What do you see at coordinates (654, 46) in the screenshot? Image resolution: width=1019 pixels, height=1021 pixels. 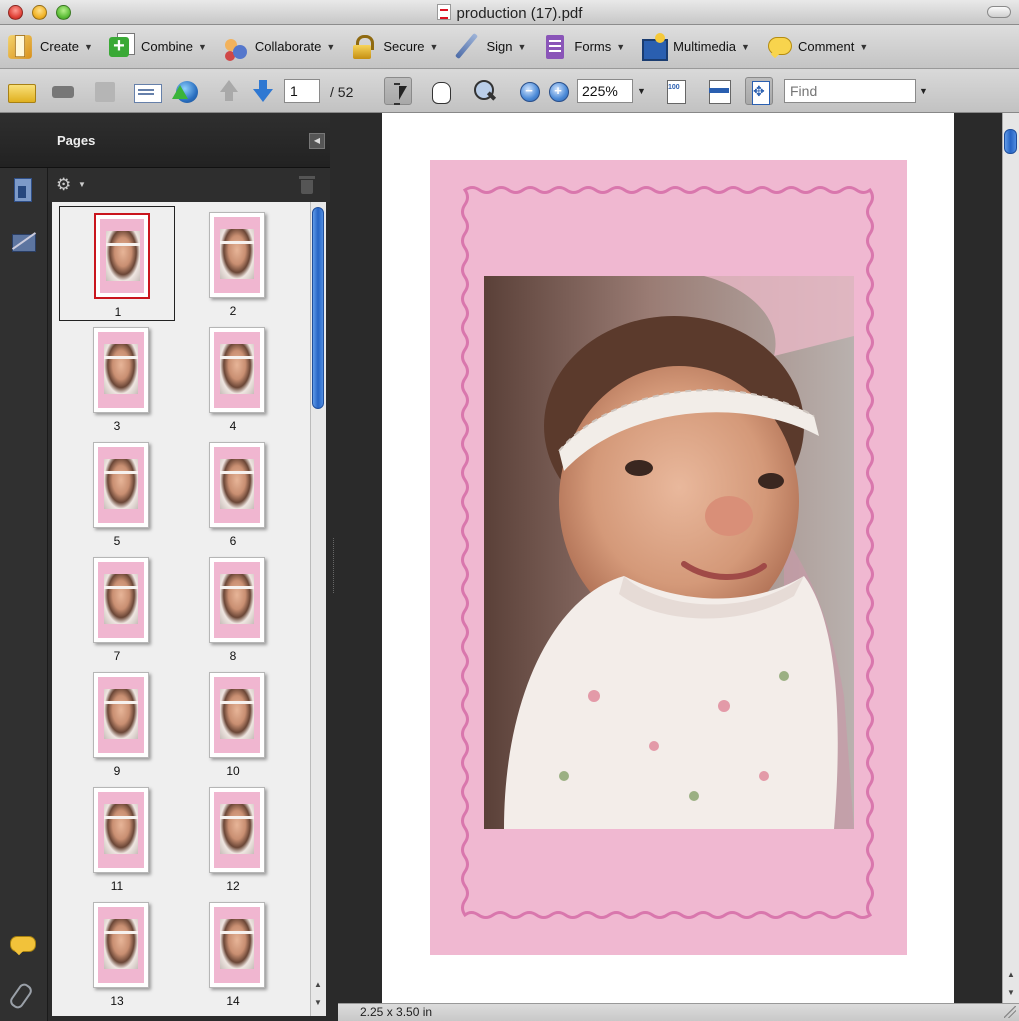 I see `multimedia-icon` at bounding box center [654, 46].